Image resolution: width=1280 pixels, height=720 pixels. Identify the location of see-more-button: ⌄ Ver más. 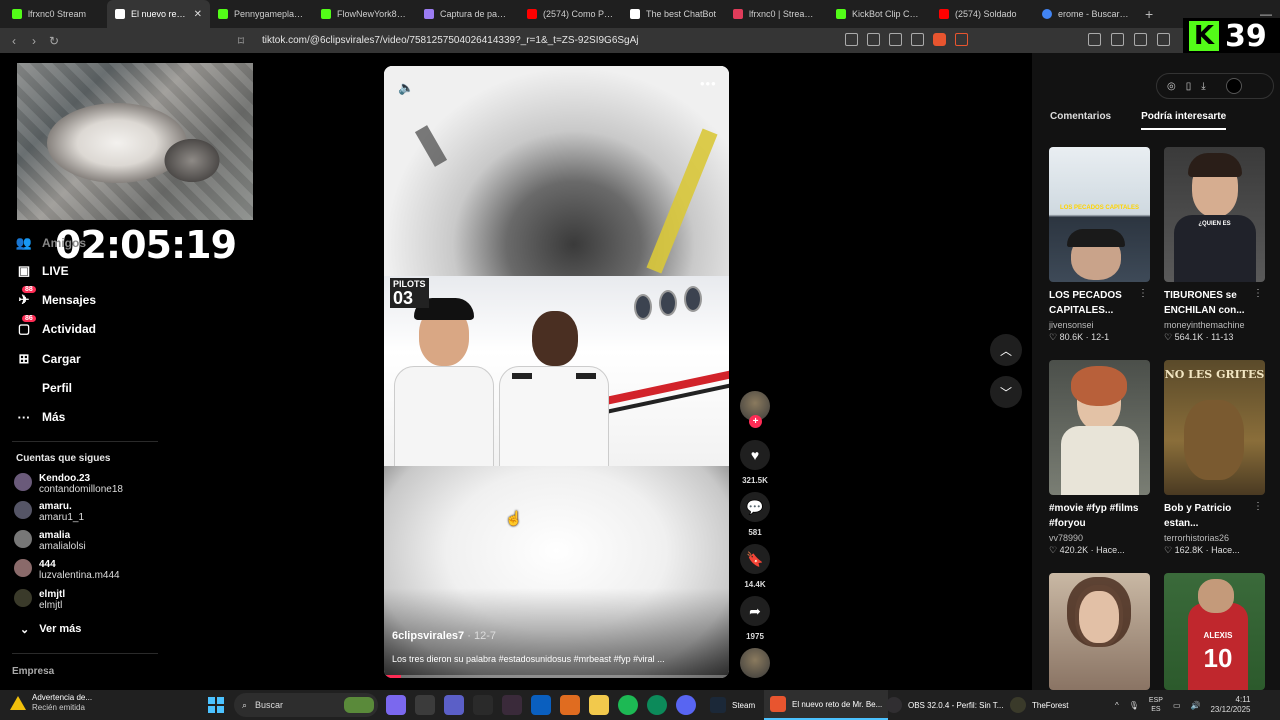
(50, 629).